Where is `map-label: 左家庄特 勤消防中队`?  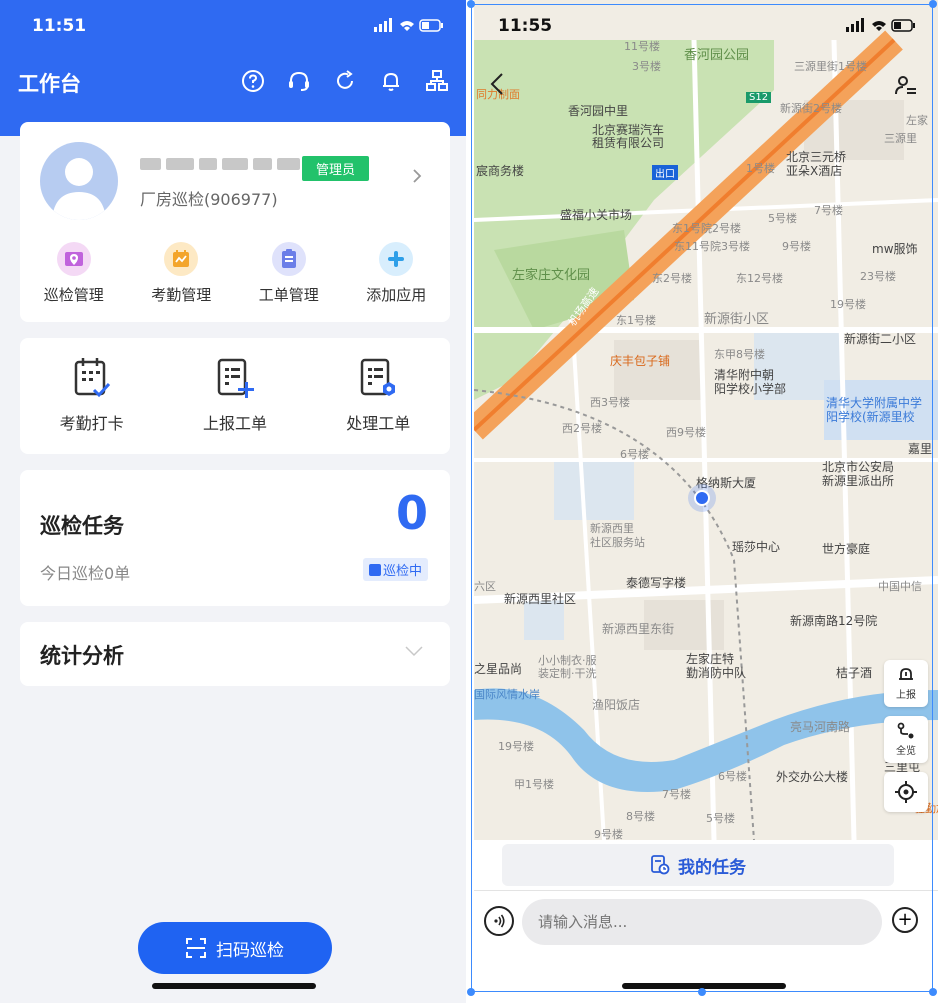
map-label: 左家庄特 勤消防中队 is located at coordinates (716, 666).